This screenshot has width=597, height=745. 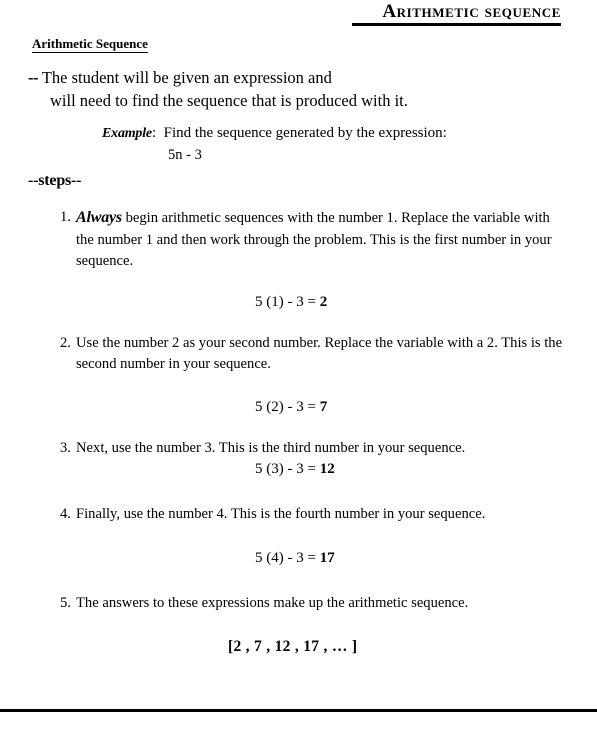 I want to click on equation-row: 5 (2) - 3 = 7, so click(x=315, y=407).